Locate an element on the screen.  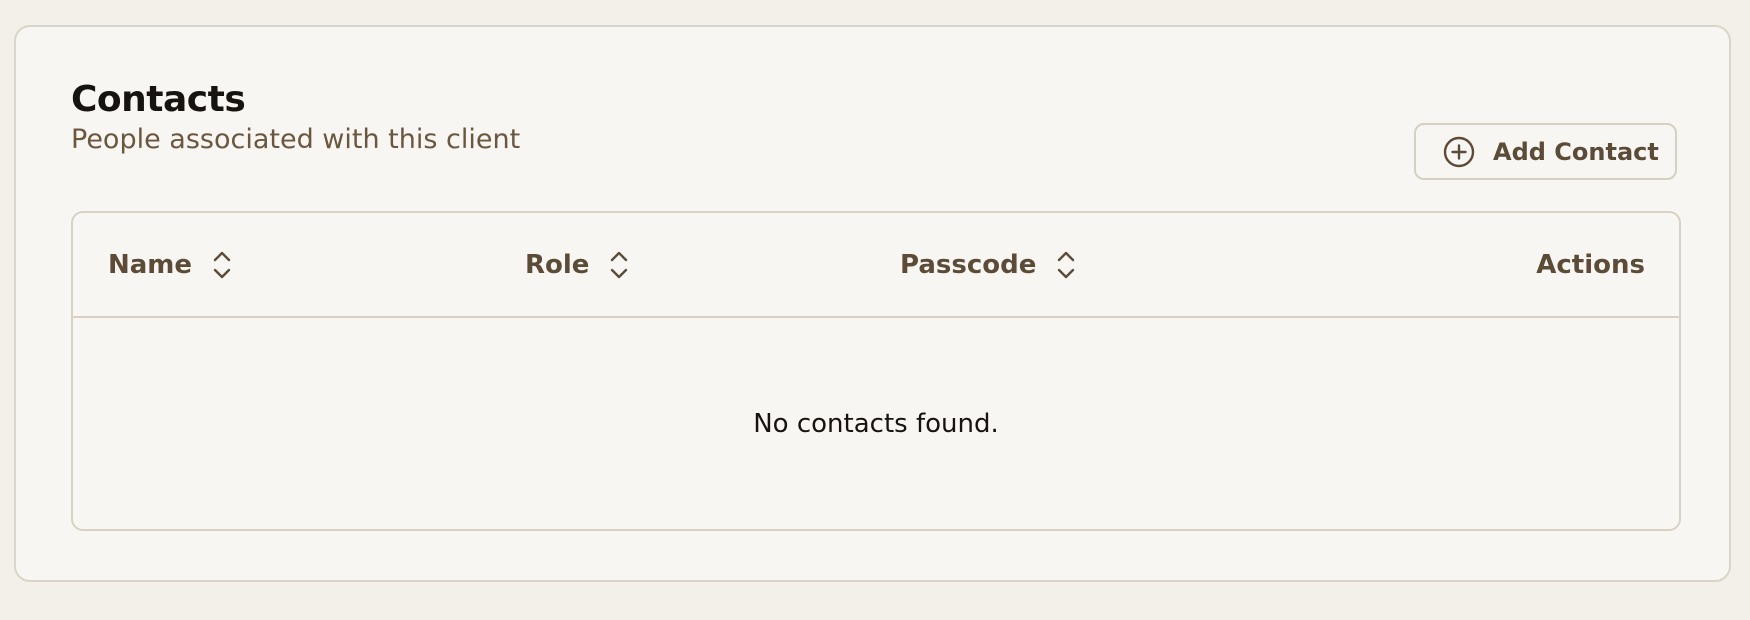
column-header-name: Name is located at coordinates (170, 264).